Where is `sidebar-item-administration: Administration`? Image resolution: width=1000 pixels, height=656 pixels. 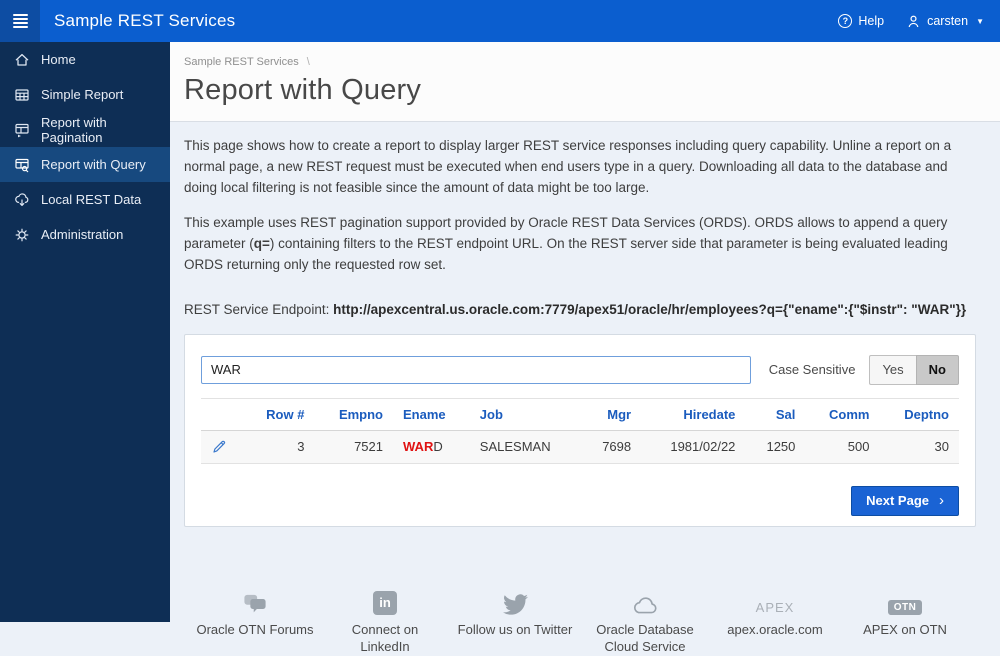
sidebar-item-administration: Administration is located at coordinates (85, 234).